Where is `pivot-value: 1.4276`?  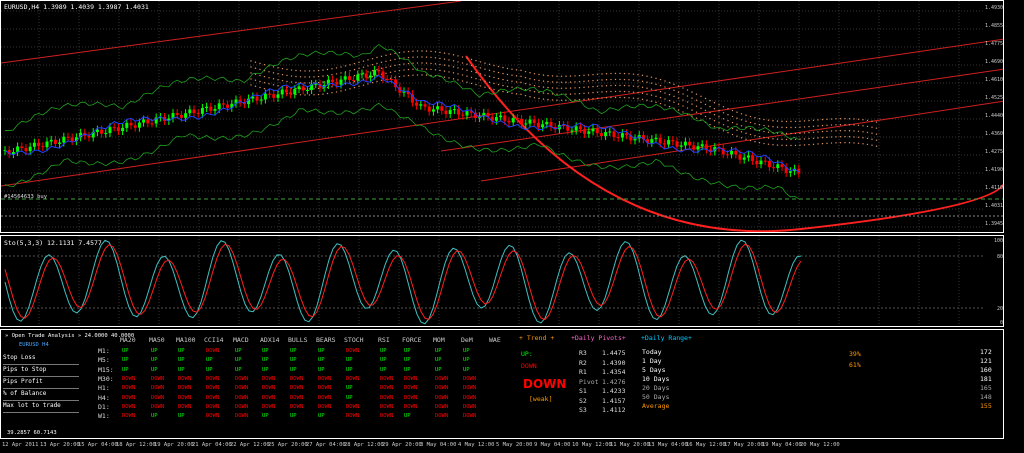
pivot-value: 1.4276 is located at coordinates (614, 381).